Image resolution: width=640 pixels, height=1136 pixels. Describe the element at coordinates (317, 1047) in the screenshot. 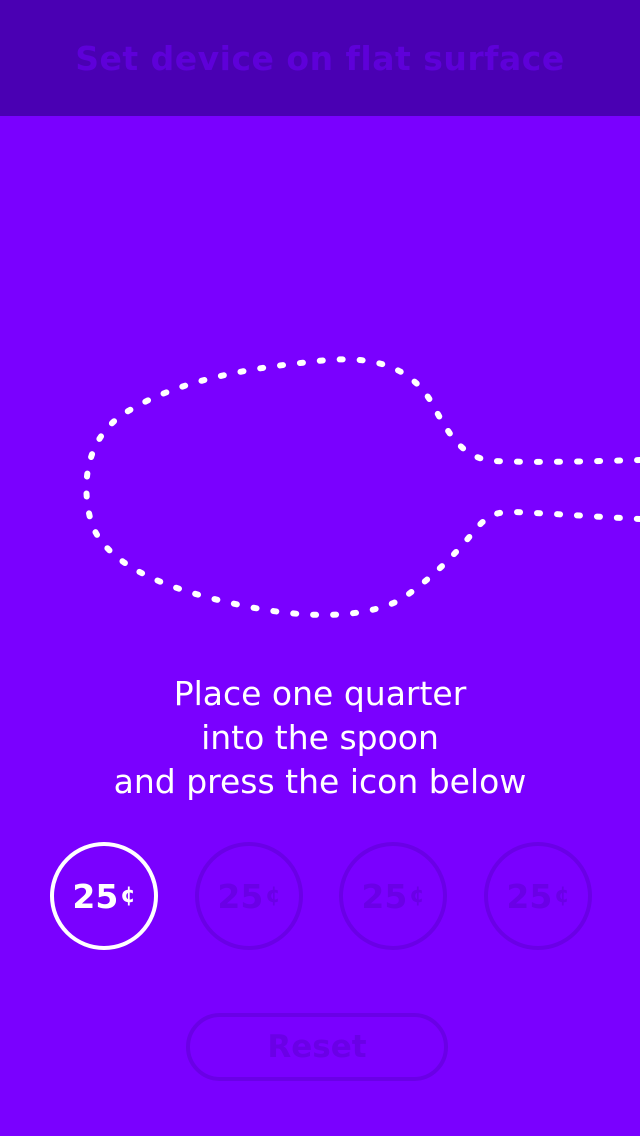

I see `reset-button: Reset` at that location.